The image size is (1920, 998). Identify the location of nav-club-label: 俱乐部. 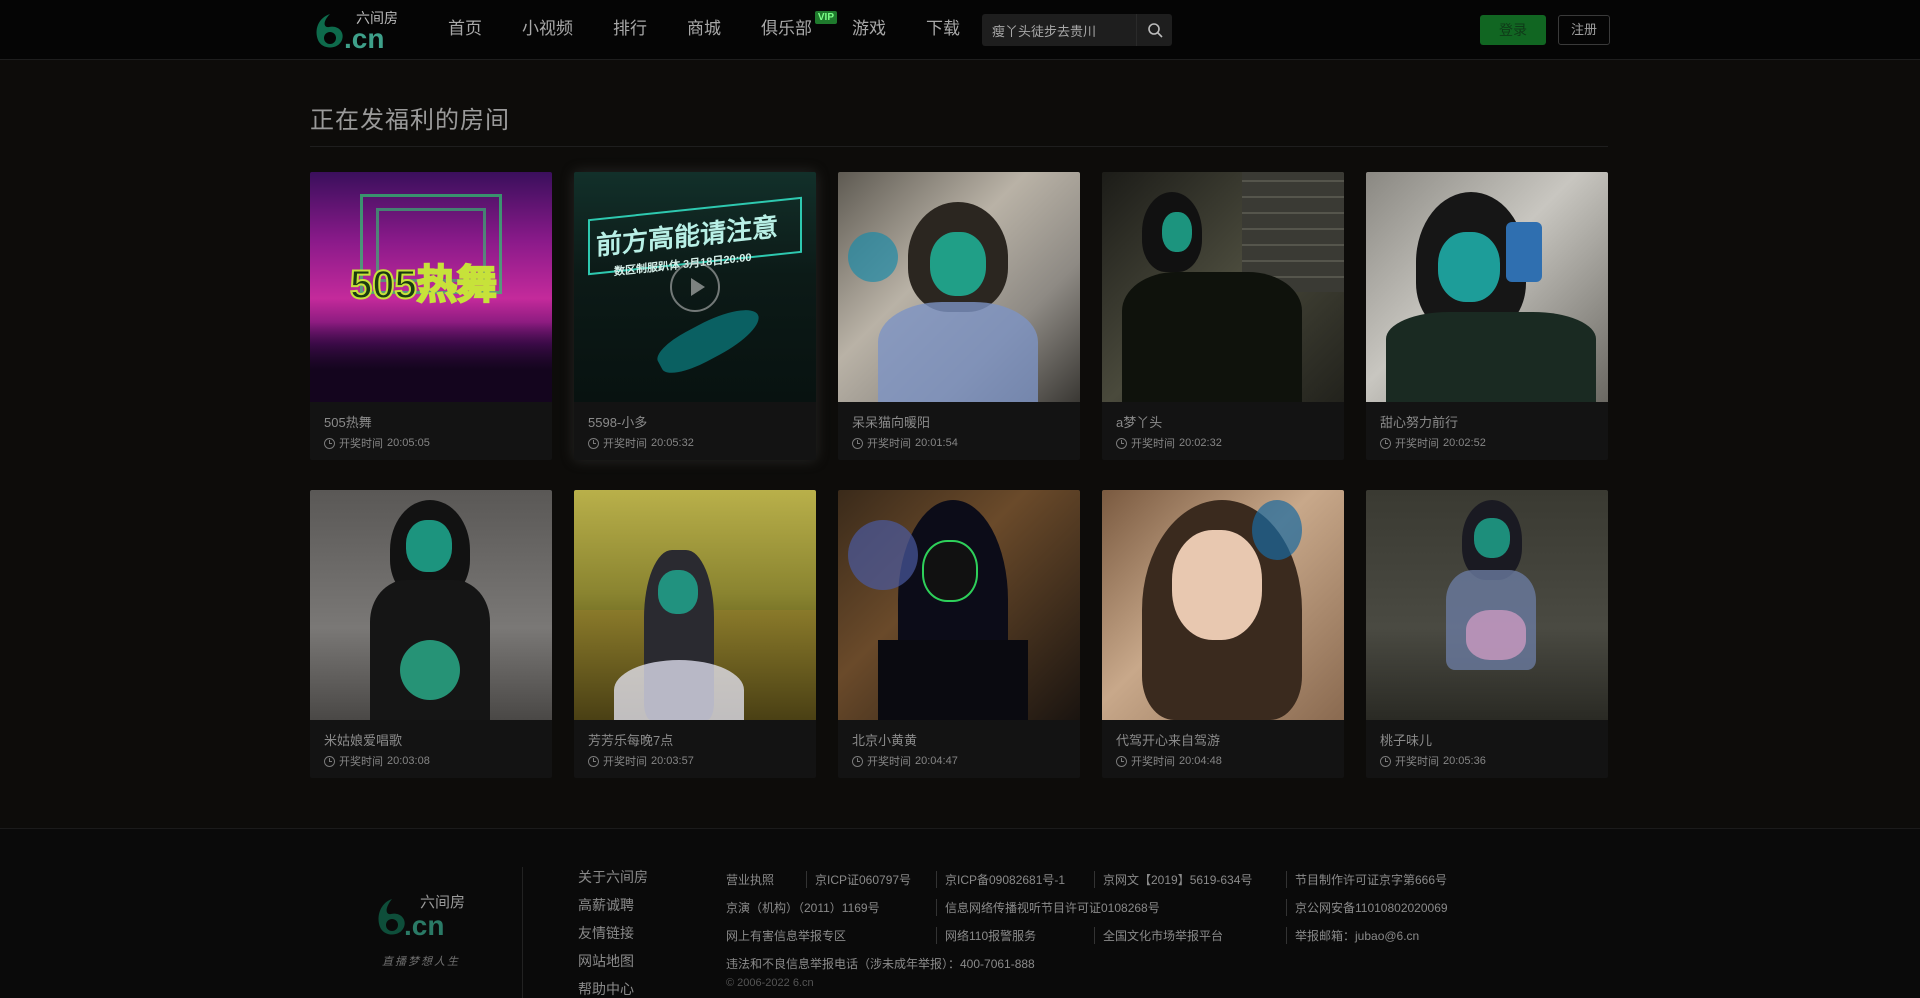
(786, 28).